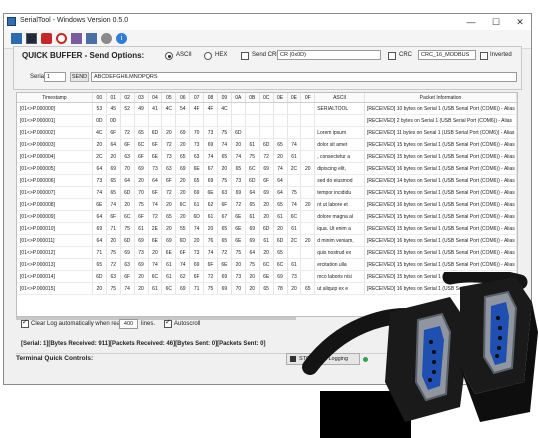  Describe the element at coordinates (294, 168) in the screenshot. I see `hex-cell: 2C` at that location.